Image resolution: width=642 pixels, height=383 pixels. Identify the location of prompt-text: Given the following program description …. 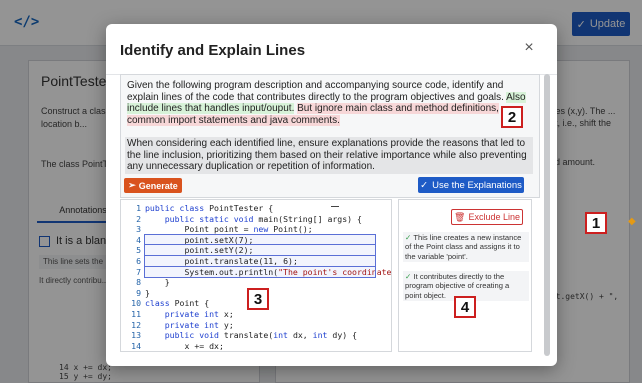
(315, 91).